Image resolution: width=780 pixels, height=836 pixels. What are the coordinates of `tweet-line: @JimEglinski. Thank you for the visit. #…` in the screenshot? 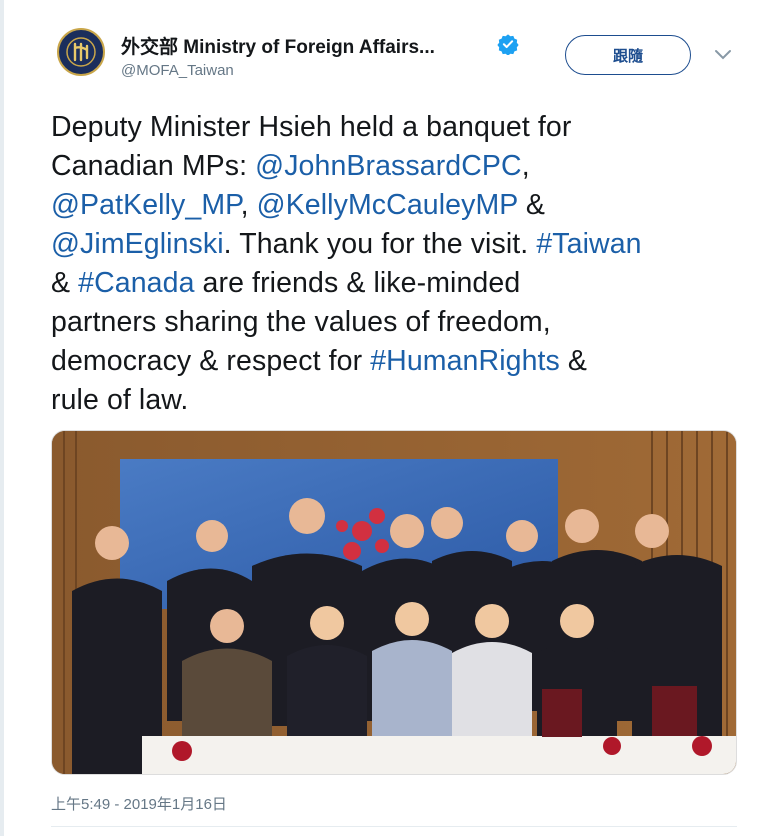 It's located at (401, 244).